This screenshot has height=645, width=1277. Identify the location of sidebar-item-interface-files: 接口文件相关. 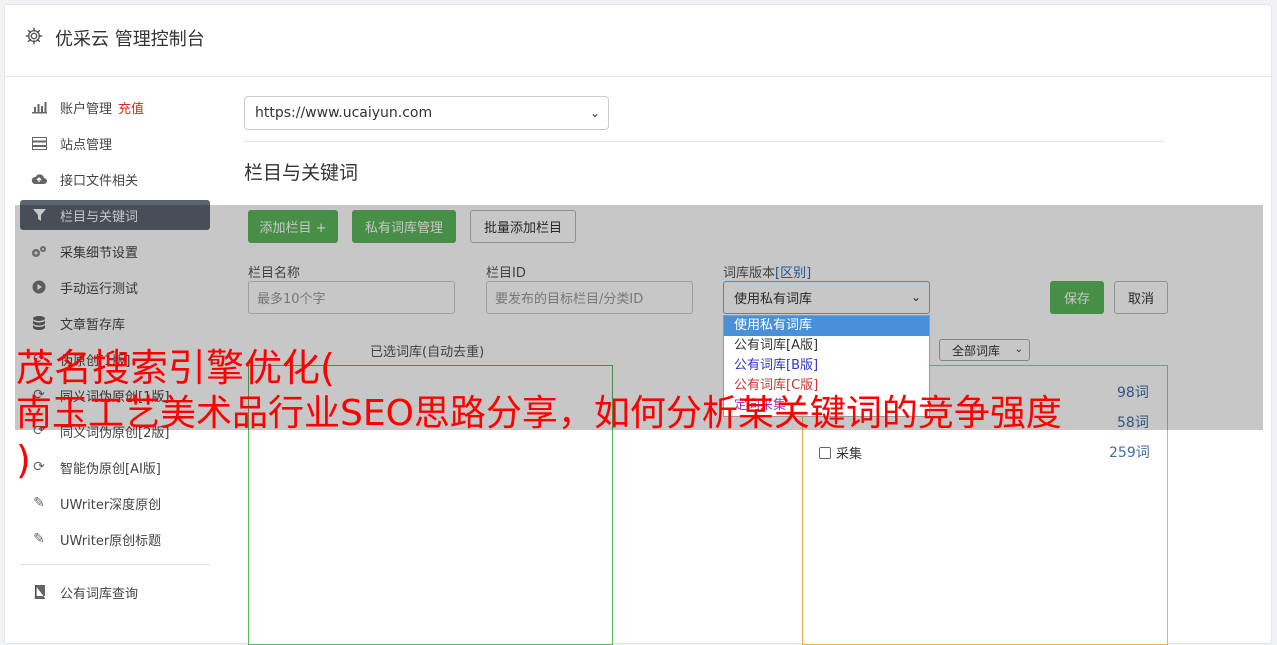
(115, 179).